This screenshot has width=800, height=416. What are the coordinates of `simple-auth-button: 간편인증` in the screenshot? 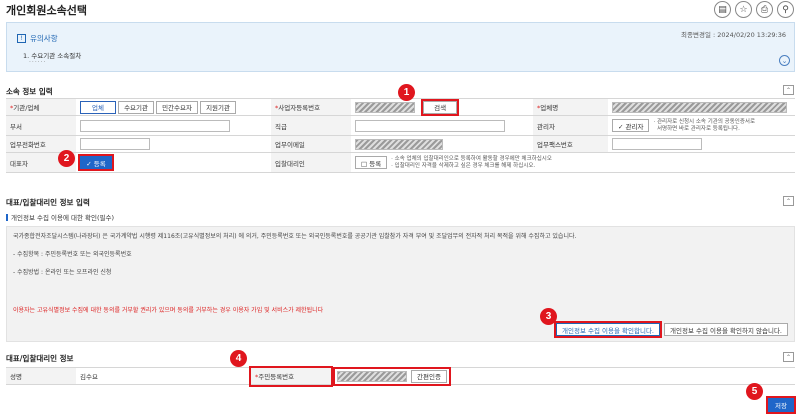 It's located at (429, 376).